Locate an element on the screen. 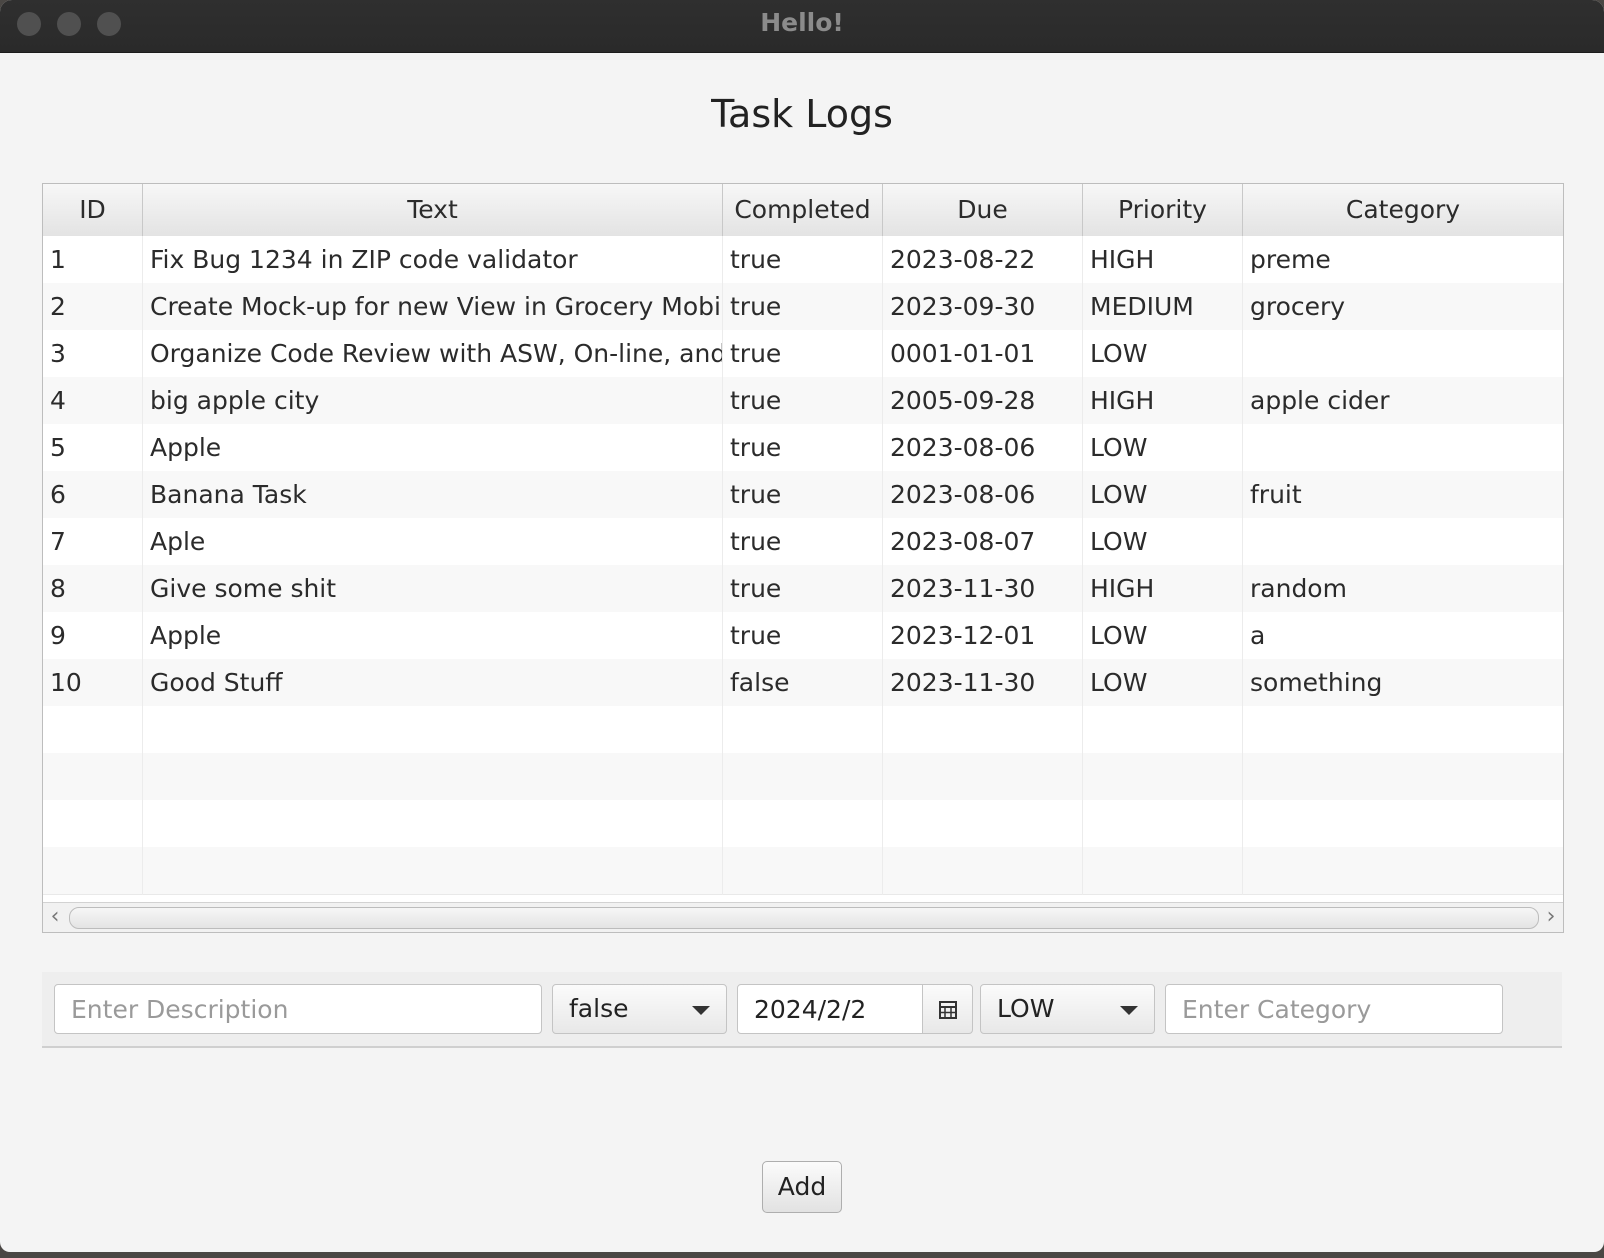  table-row: 7 Aple true 2023-08-07 LOW is located at coordinates (803, 542).